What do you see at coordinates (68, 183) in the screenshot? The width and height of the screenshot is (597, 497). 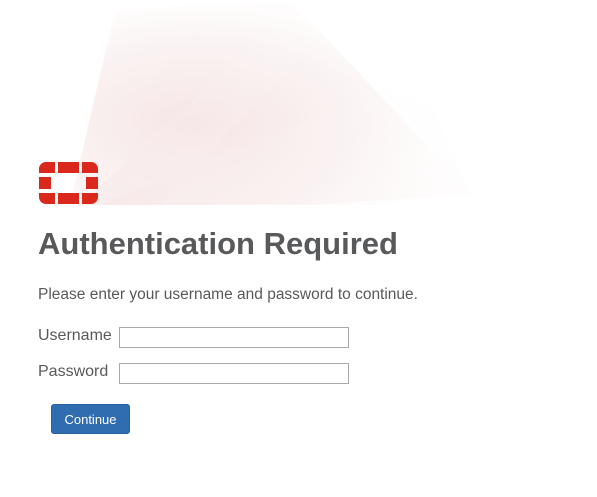 I see `fortinet-logo-icon` at bounding box center [68, 183].